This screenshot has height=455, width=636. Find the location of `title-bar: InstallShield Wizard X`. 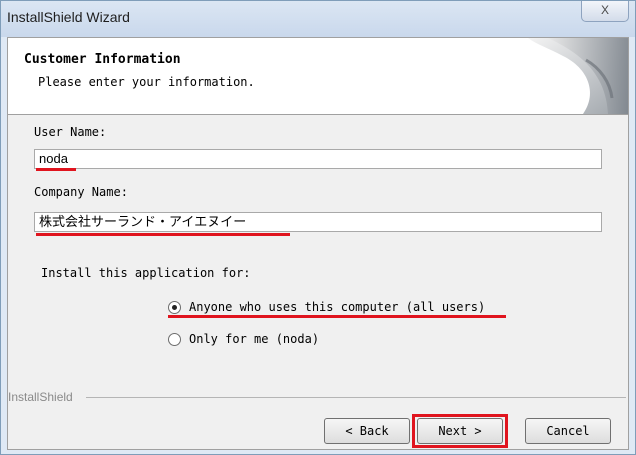

title-bar: InstallShield Wizard X is located at coordinates (318, 19).